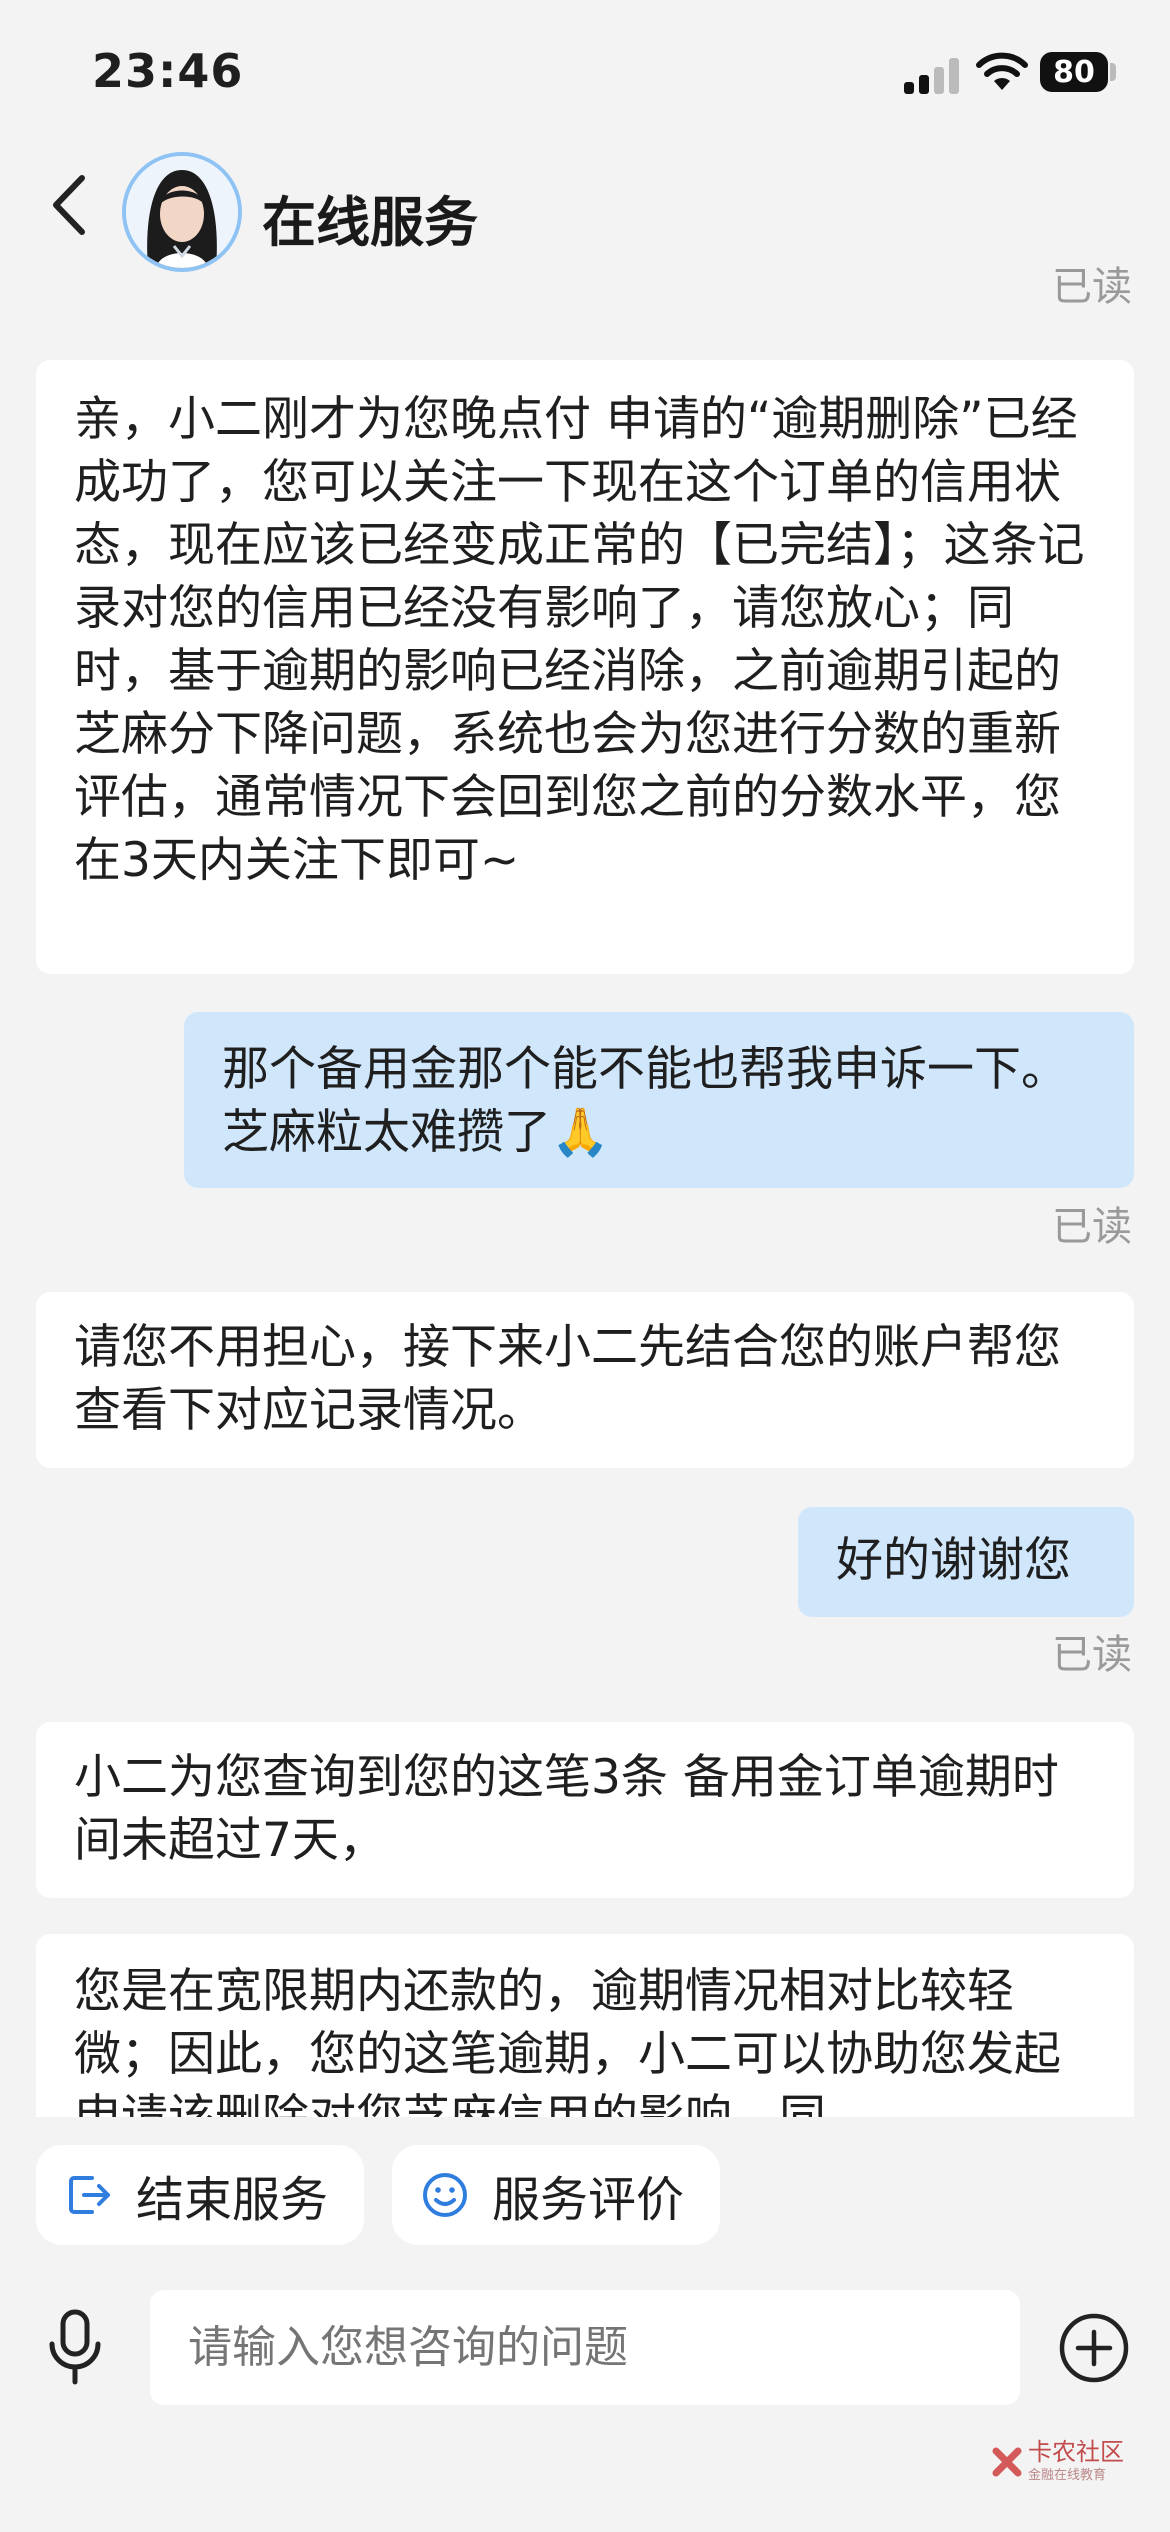  I want to click on battery-level: 80, so click(1074, 72).